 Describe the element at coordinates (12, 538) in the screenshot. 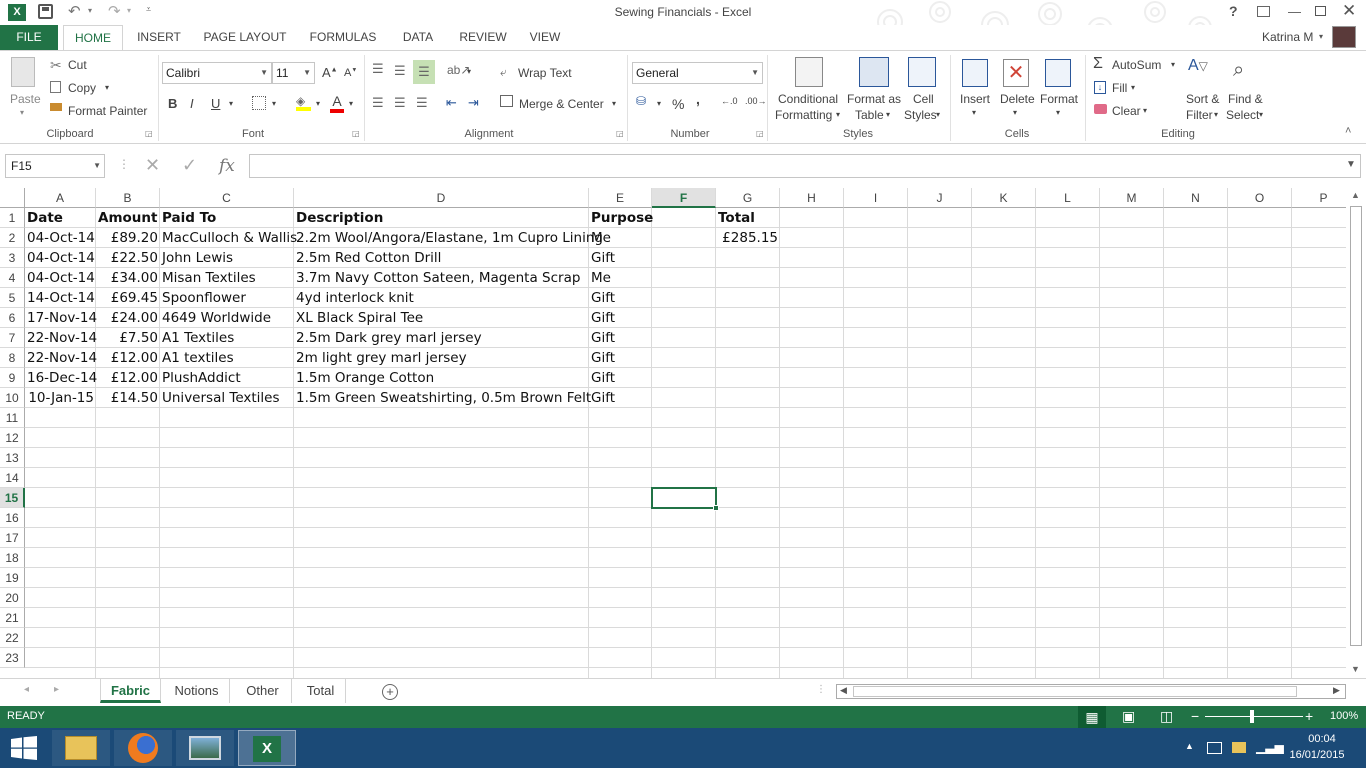

I see `row-header-17: 17` at that location.